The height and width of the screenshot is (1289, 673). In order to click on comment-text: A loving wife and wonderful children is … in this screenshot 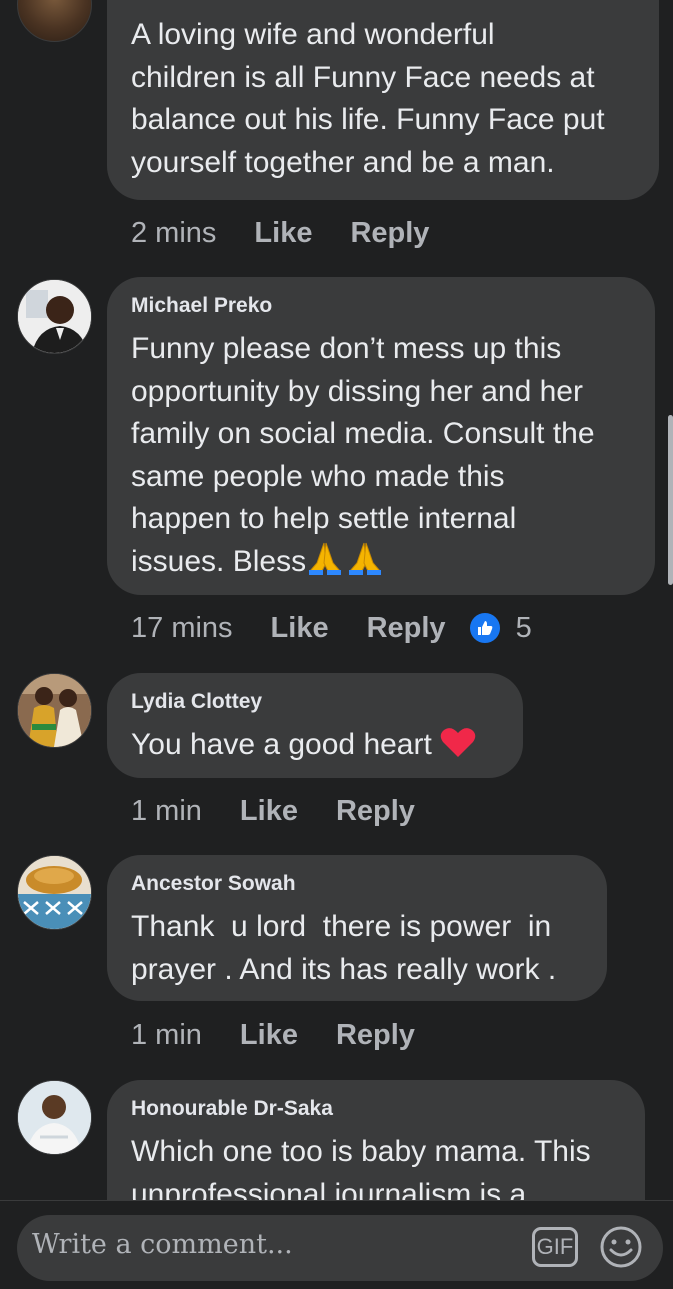, I will do `click(368, 98)`.